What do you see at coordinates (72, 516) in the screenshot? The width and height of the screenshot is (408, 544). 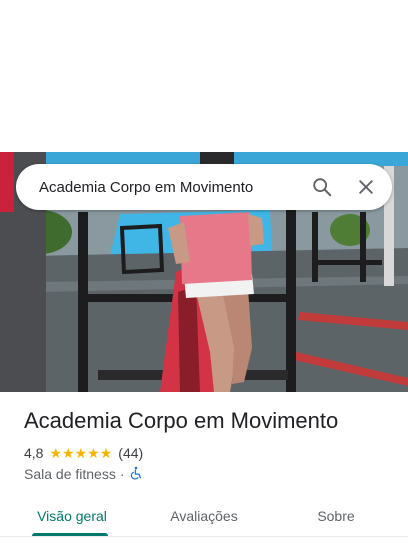 I see `tab-overview: Visão geral` at bounding box center [72, 516].